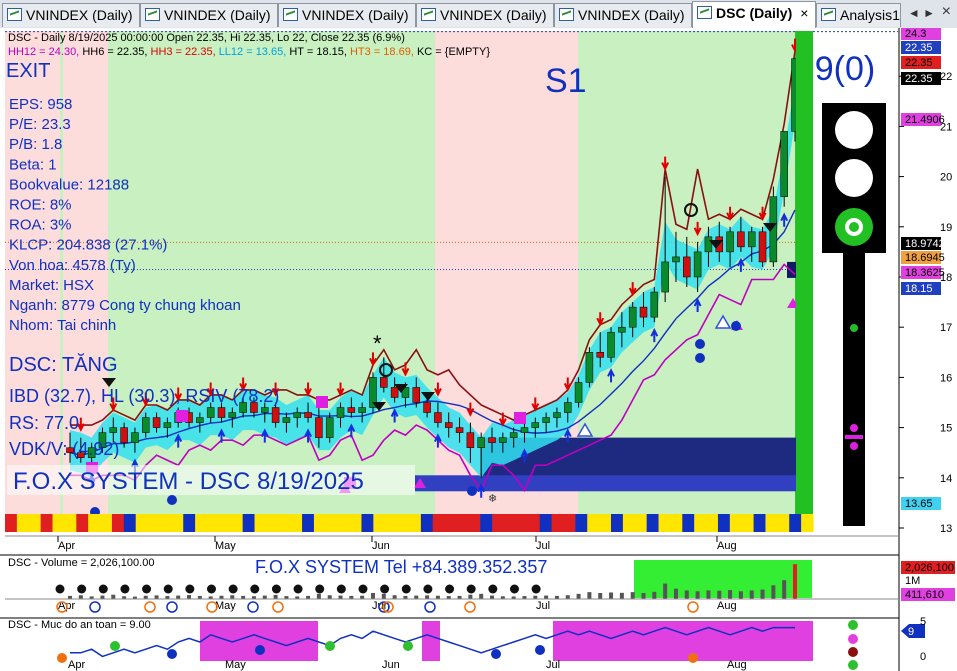  I want to click on price-tick-label: 17, so click(946, 328).